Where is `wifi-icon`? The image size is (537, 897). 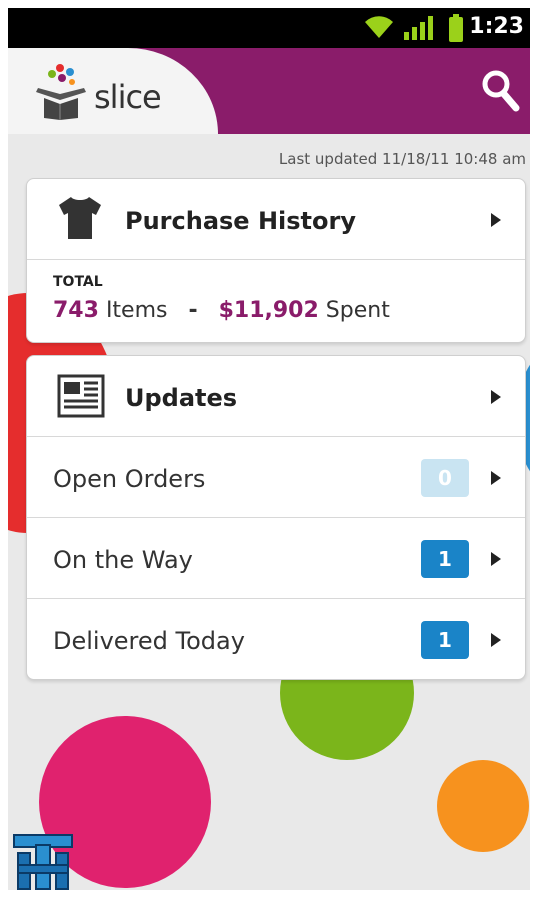
wifi-icon is located at coordinates (379, 29).